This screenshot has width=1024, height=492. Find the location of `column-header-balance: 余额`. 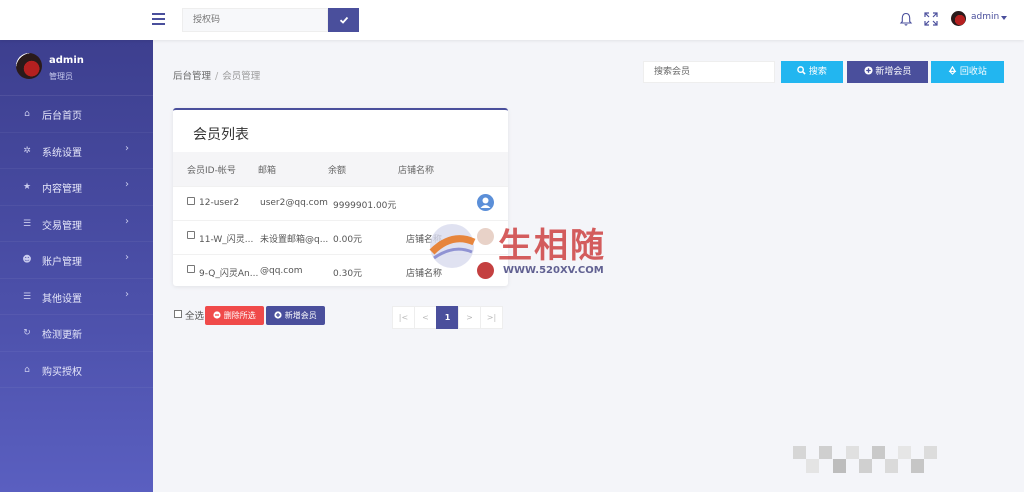

column-header-balance: 余额 is located at coordinates (337, 171).